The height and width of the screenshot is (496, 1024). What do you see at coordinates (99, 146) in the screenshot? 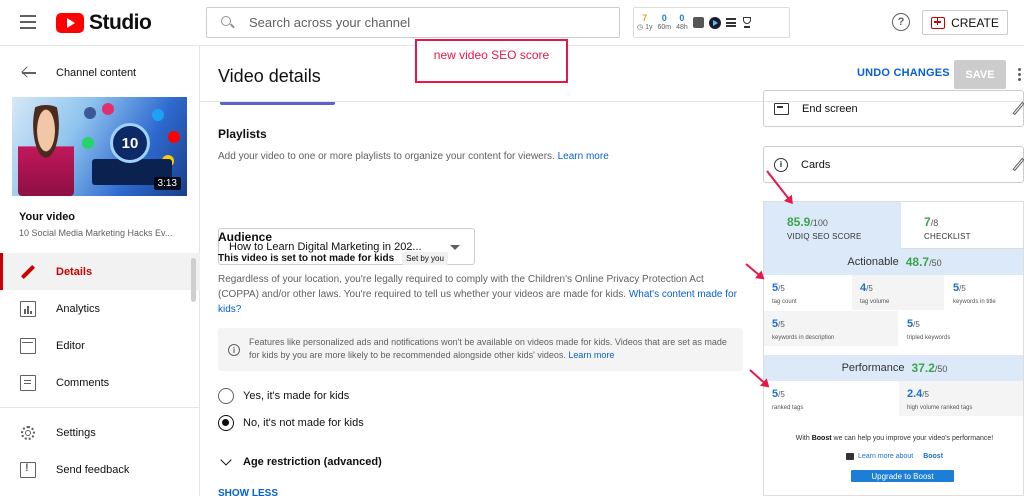
I see `video-thumbnail: 10 3:13` at bounding box center [99, 146].